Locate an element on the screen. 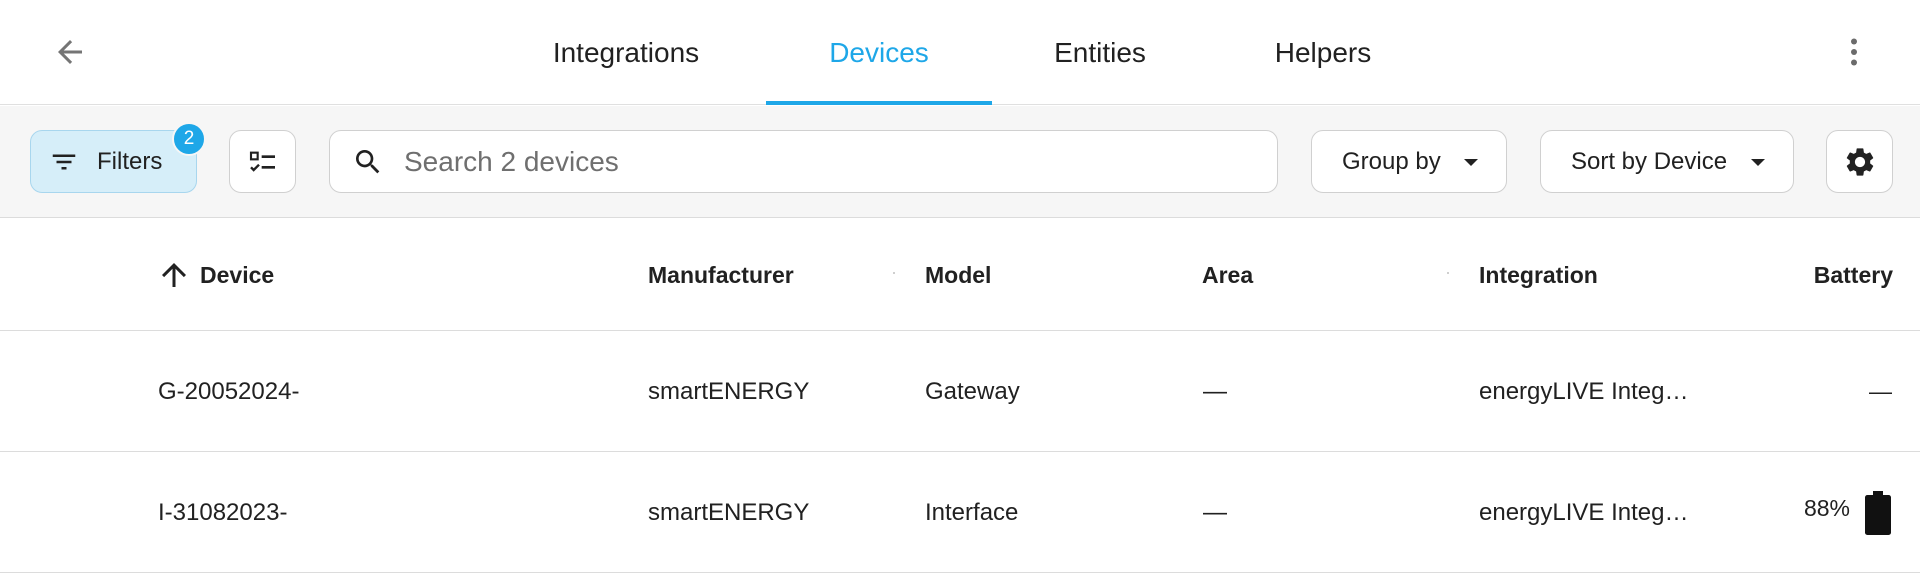 This screenshot has width=1920, height=582. cell-device: G-20052024- is located at coordinates (229, 391).